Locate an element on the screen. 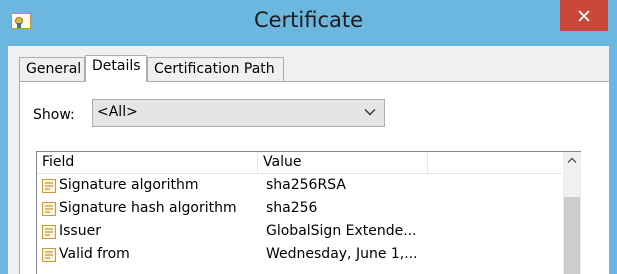 The image size is (617, 274). list-item: Signature algorithm sha256RSA is located at coordinates (299, 186).